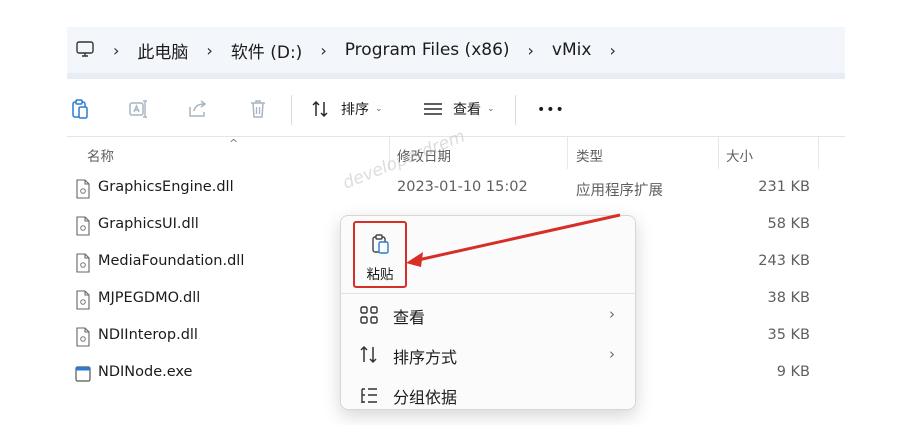 The image size is (913, 425). I want to click on context-item-sort-by: 排序方式 ›, so click(488, 355).